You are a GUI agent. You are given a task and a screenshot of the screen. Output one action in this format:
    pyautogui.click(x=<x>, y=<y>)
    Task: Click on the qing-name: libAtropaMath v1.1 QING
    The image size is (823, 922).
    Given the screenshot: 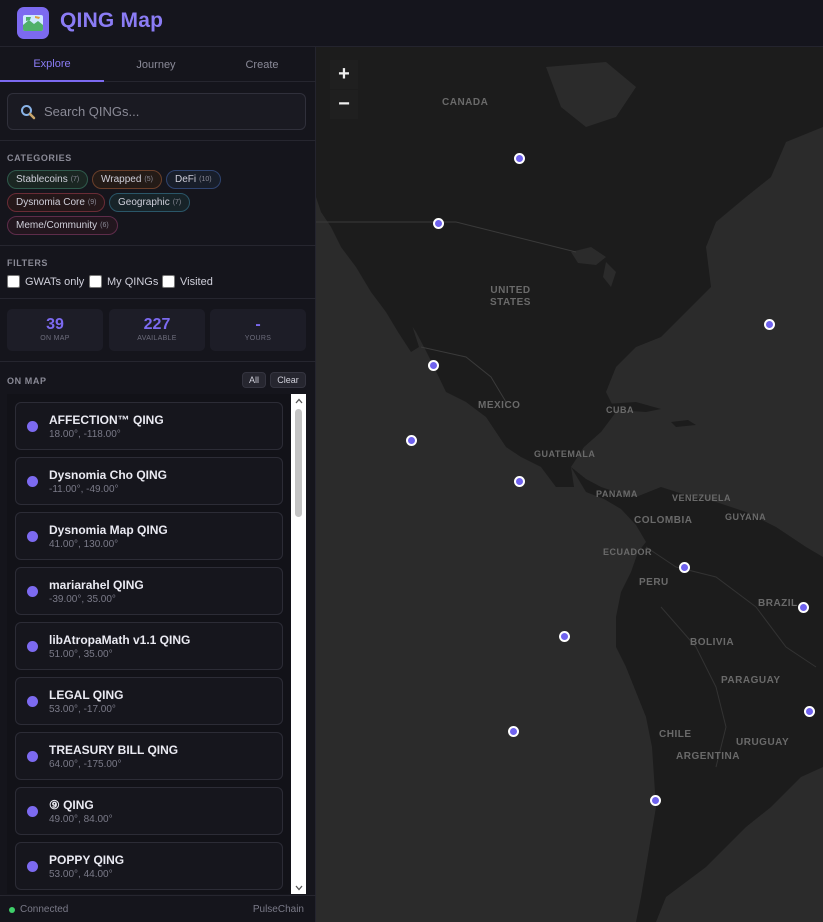 What is the action you would take?
    pyautogui.click(x=120, y=640)
    